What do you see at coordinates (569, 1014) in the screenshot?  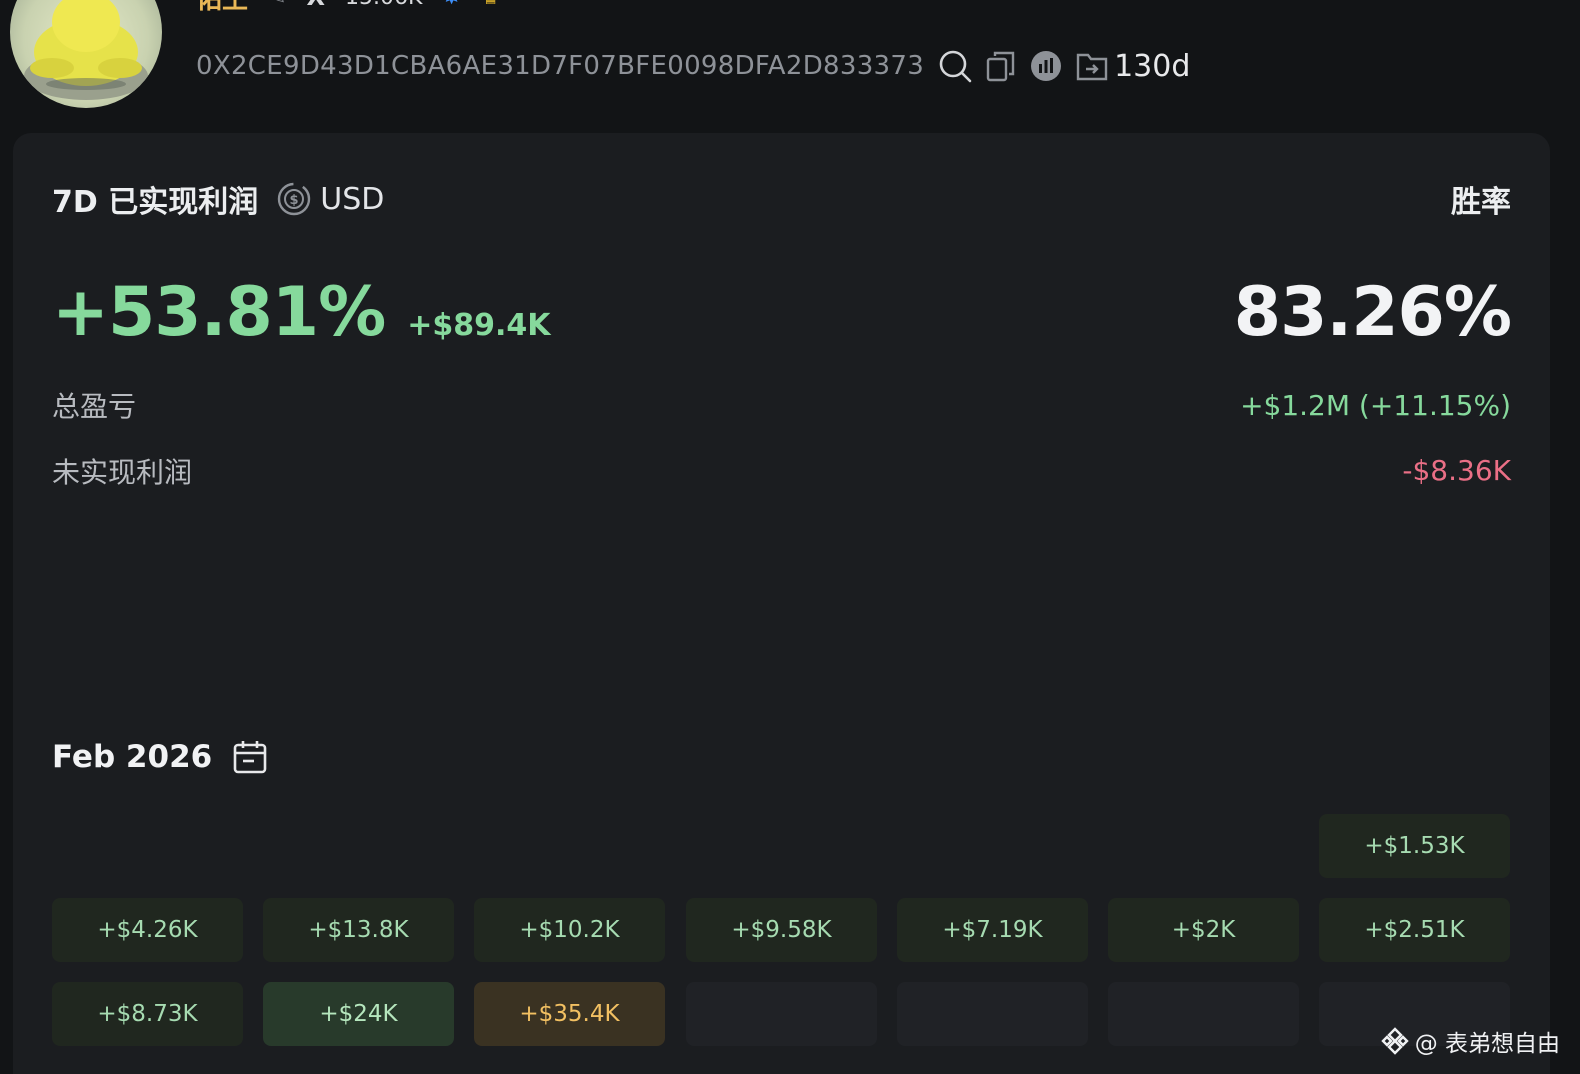 I see `calendar-day-cell-best: +$35.4K` at bounding box center [569, 1014].